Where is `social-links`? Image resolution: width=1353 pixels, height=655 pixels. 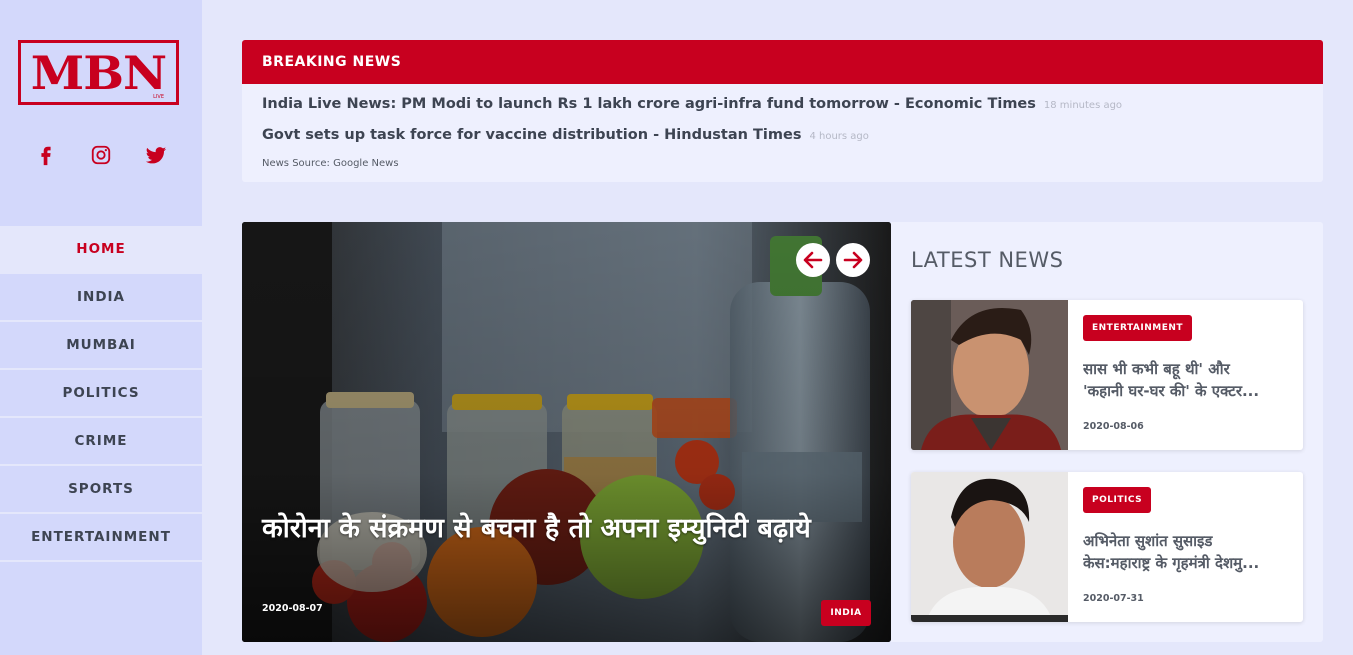
social-links is located at coordinates (101, 155).